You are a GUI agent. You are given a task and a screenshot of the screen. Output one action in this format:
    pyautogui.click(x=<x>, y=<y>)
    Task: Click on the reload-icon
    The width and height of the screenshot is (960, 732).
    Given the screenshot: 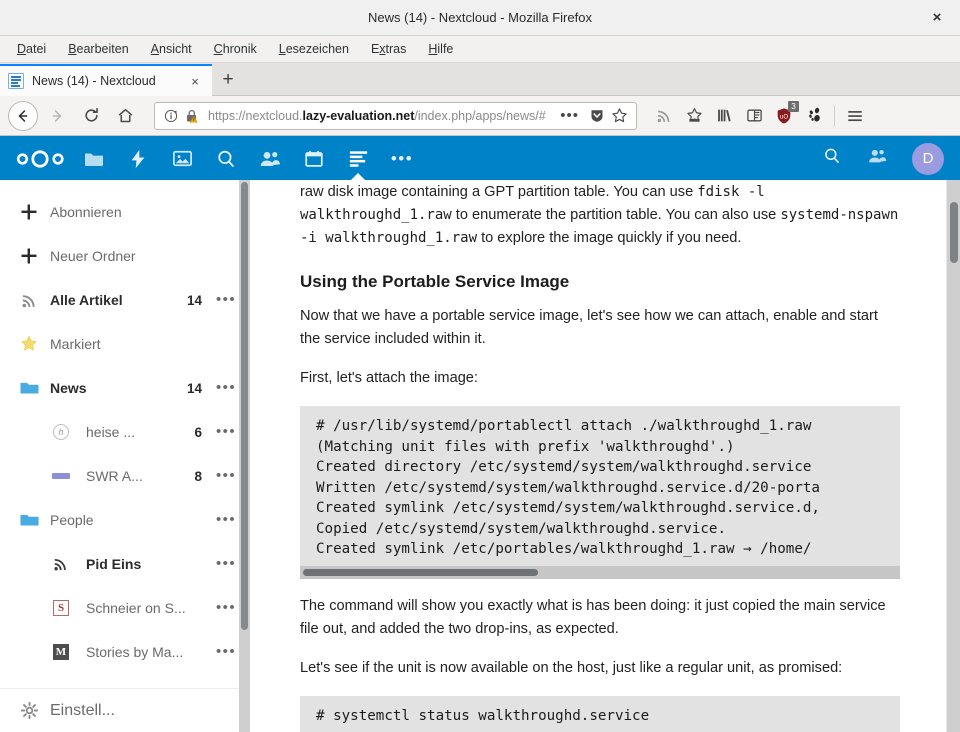 What is the action you would take?
    pyautogui.click(x=91, y=114)
    